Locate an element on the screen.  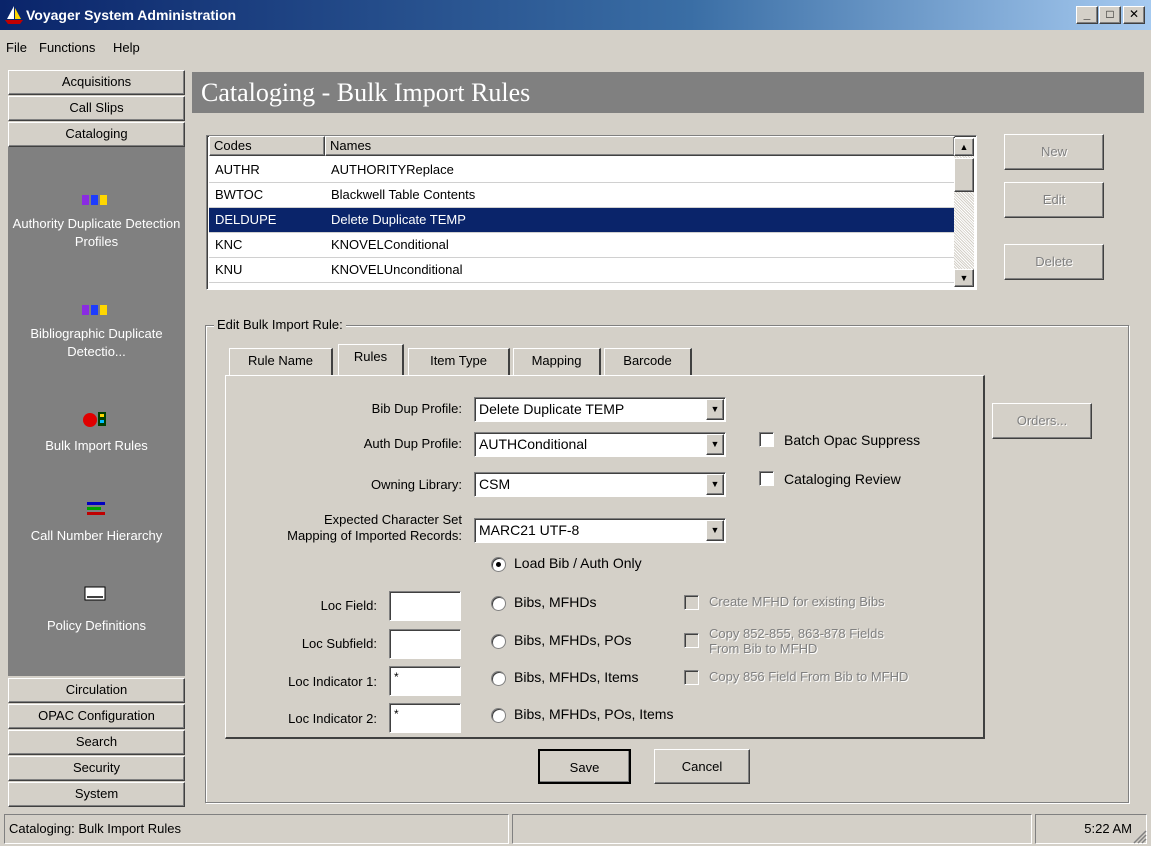
bibs-mfhds-pos-radio is located at coordinates (498, 641).